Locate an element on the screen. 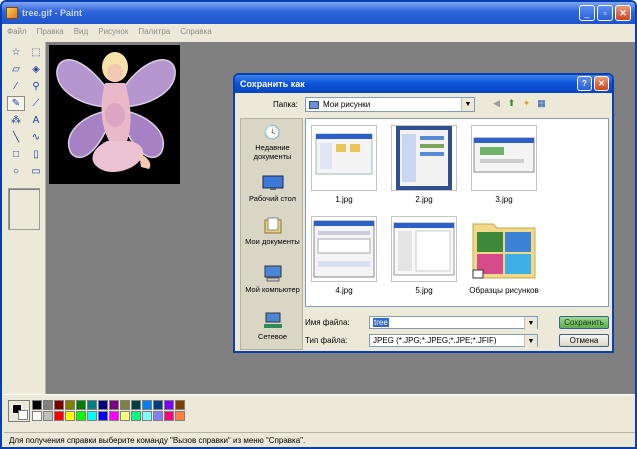  save-button: Сохранить is located at coordinates (584, 322).